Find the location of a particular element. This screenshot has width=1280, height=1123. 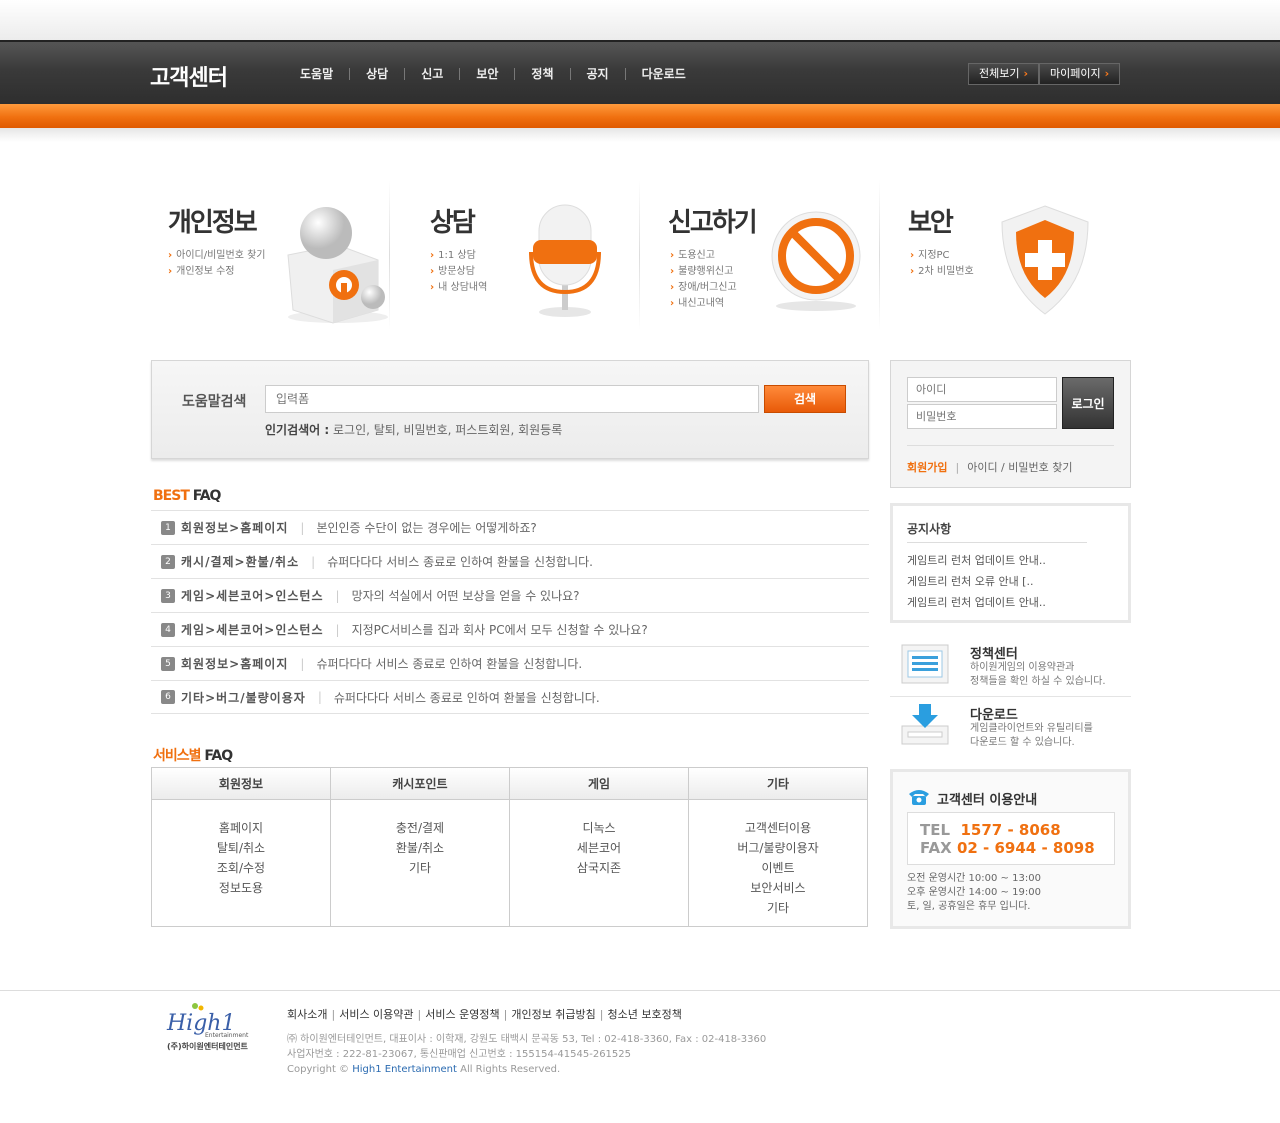

download-banner: 다운로드 게임클라이언트와 유틸리티를 다운로드 할 수 있습니다. is located at coordinates (1010, 728).